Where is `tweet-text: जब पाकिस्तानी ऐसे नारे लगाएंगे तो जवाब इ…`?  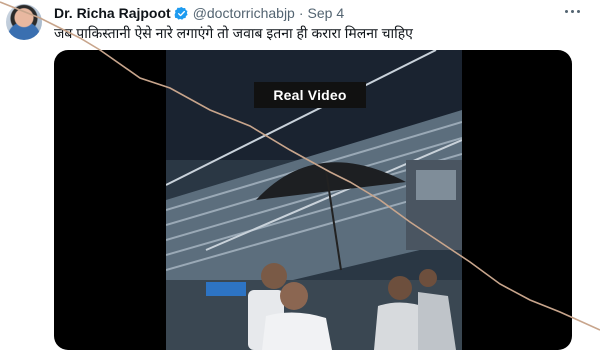 tweet-text: जब पाकिस्तानी ऐसे नारे लगाएंगे तो जवाब इ… is located at coordinates (233, 33).